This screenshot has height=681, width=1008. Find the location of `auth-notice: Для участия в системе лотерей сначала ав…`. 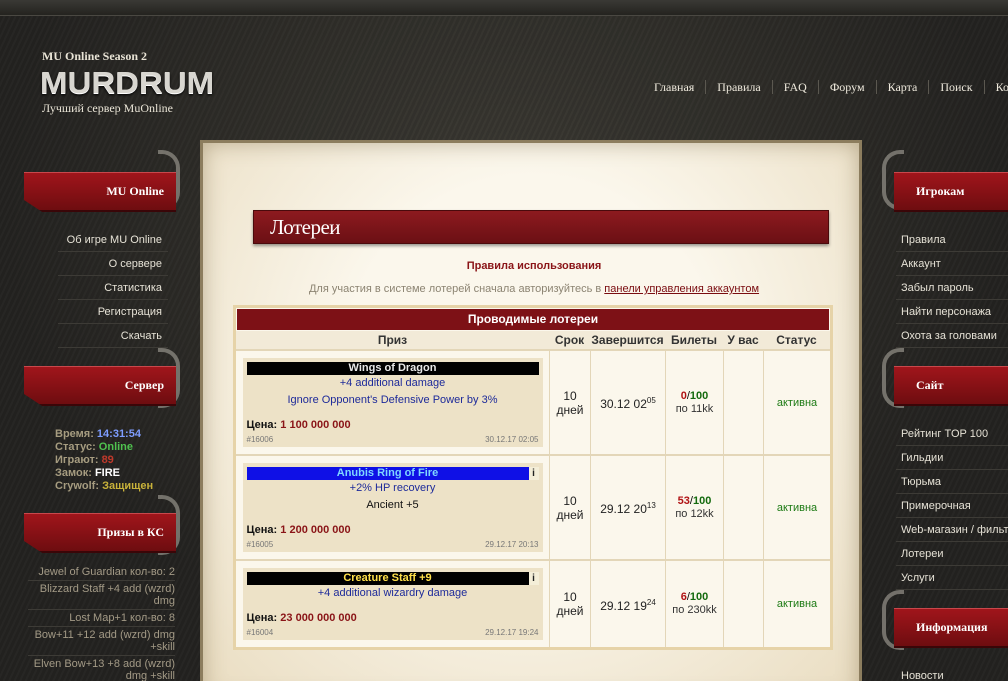

auth-notice: Для участия в системе лотерей сначала ав… is located at coordinates (534, 289).